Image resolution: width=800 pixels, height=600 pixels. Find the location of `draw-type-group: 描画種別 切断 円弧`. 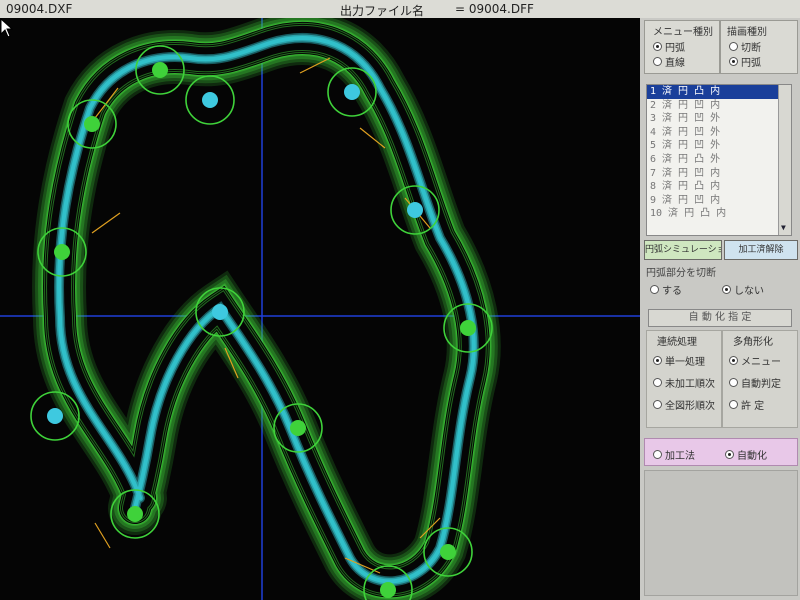

draw-type-group: 描画種別 切断 円弧 is located at coordinates (759, 47).